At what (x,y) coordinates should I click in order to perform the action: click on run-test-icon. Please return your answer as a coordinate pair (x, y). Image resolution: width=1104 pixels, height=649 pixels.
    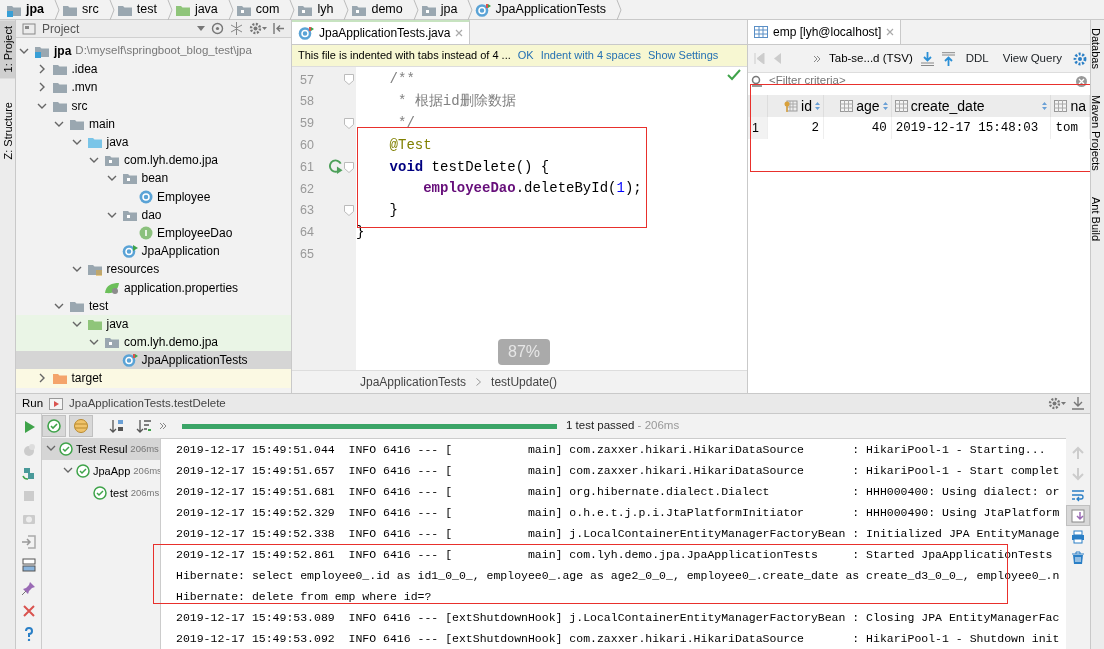
    Looking at the image, I should click on (336, 167).